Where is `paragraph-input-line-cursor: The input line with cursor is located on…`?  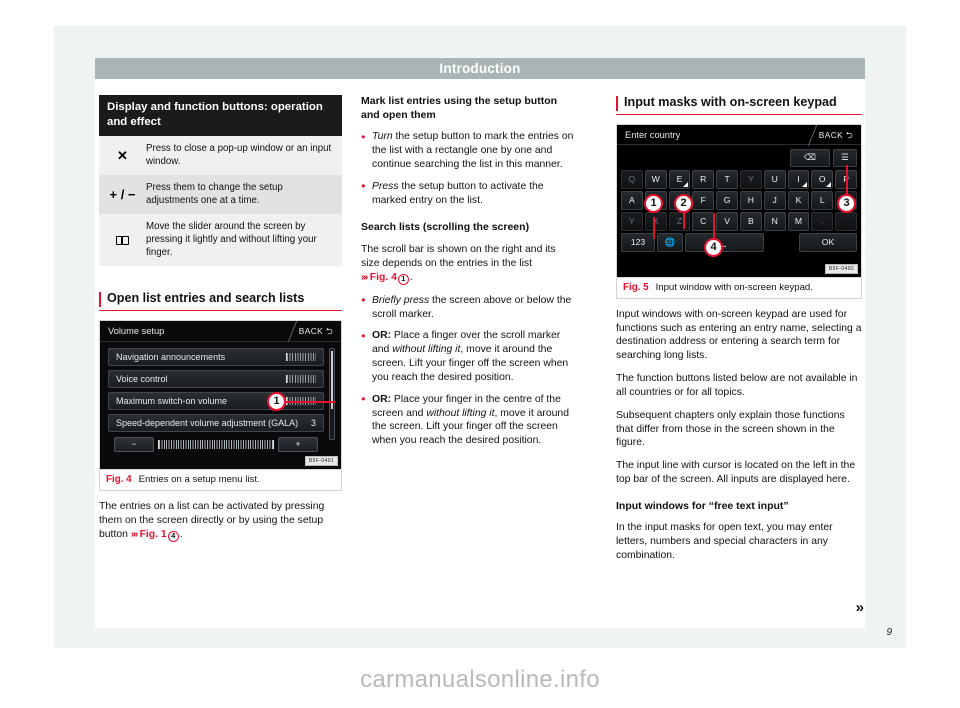
paragraph-input-line-cursor: The input line with cursor is located on… is located at coordinates (736, 473).